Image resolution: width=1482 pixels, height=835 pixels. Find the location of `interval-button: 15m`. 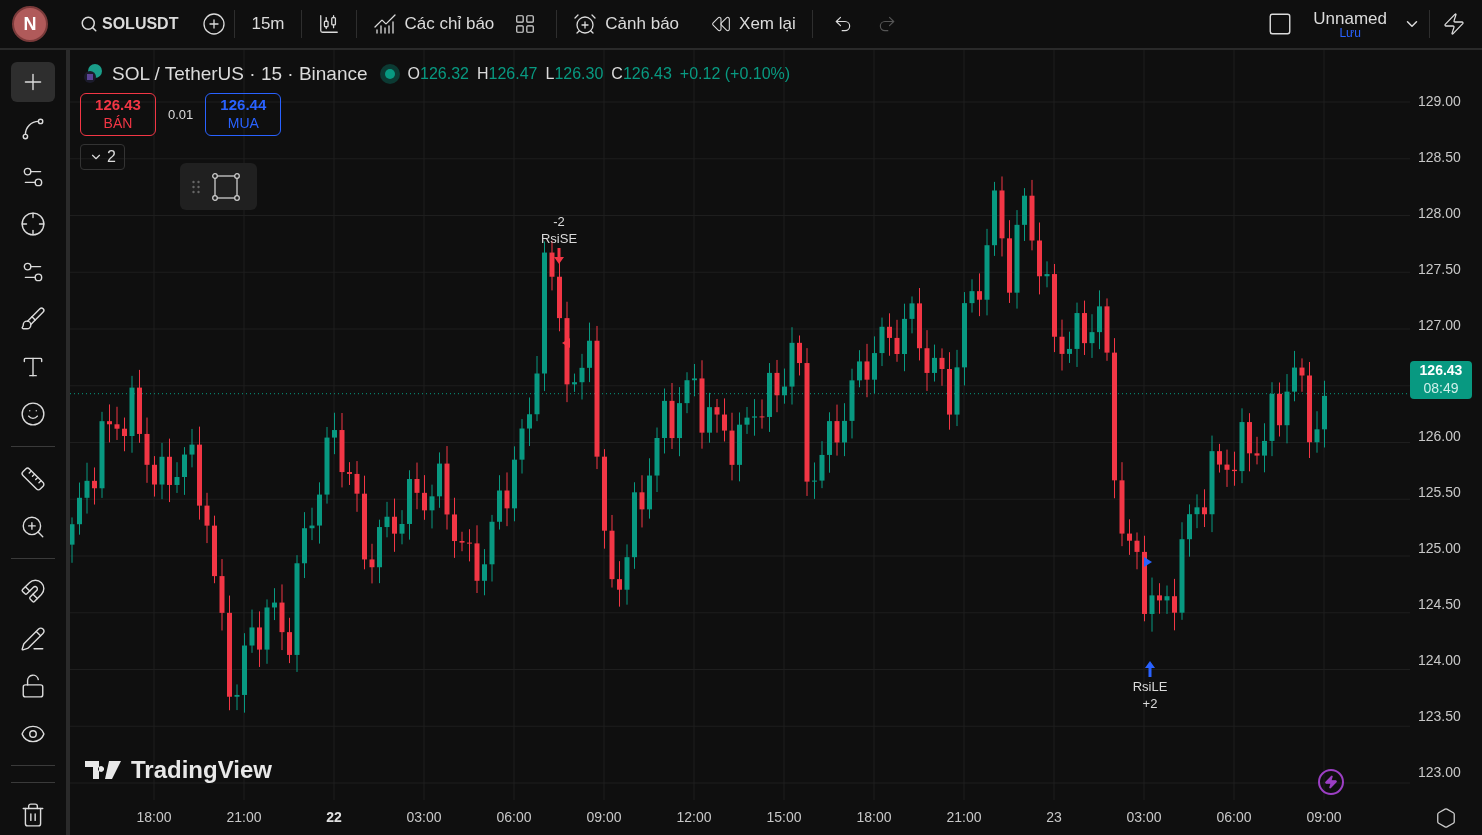

interval-button: 15m is located at coordinates (268, 24).